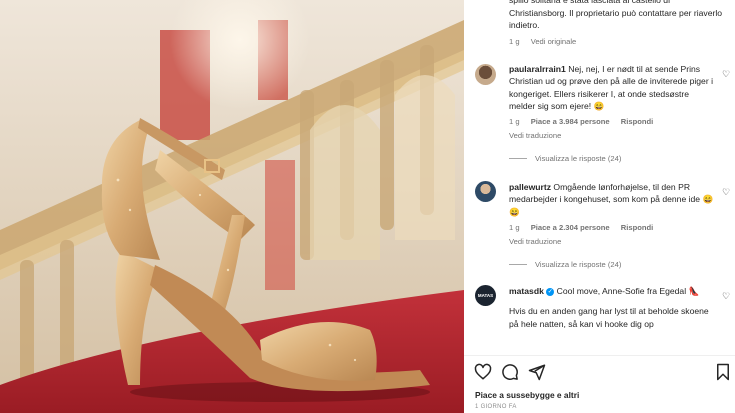 The height and width of the screenshot is (413, 735). I want to click on comment-username: matasdk, so click(526, 291).